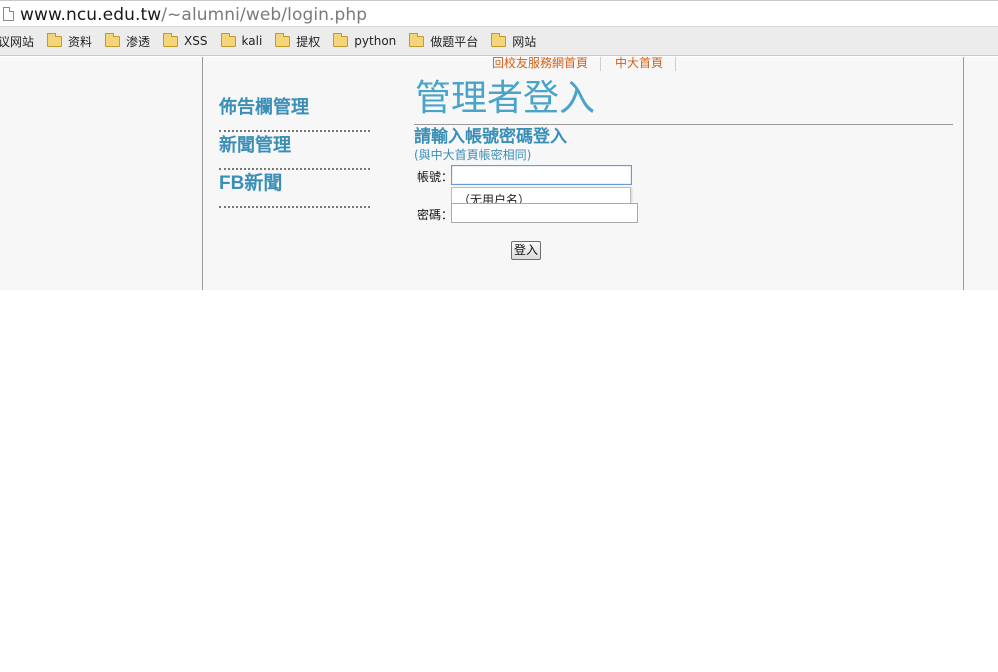  I want to click on account-input, so click(541, 175).